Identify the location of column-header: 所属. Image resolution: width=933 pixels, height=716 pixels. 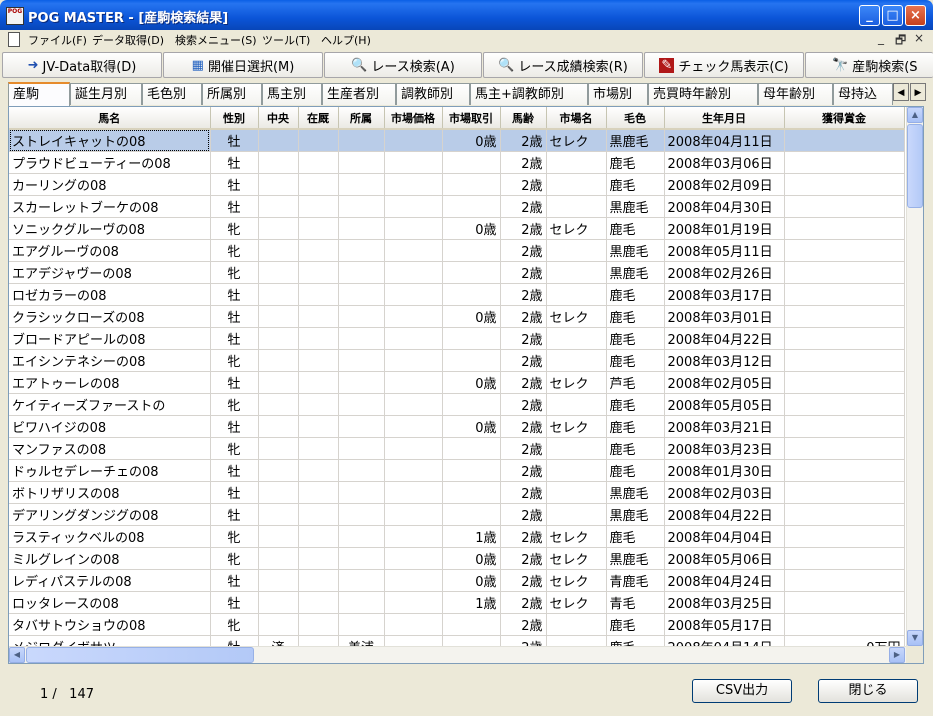
(361, 118).